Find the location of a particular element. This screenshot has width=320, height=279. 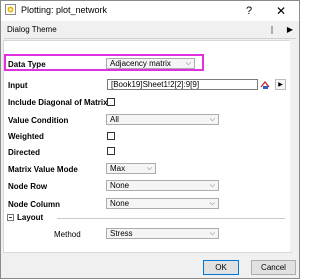

node-column-label: Node Column is located at coordinates (34, 204).